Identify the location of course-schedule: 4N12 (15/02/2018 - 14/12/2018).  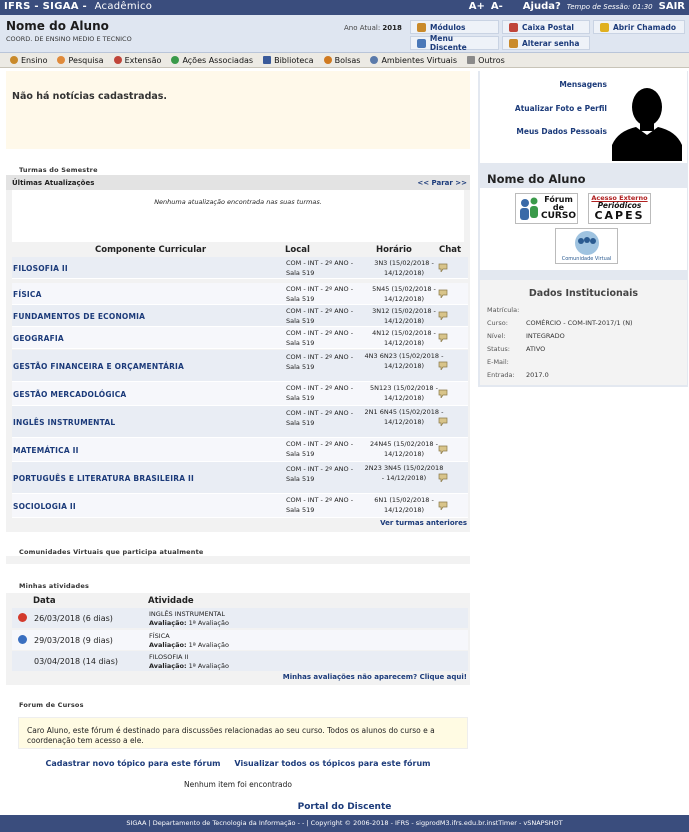
(404, 338).